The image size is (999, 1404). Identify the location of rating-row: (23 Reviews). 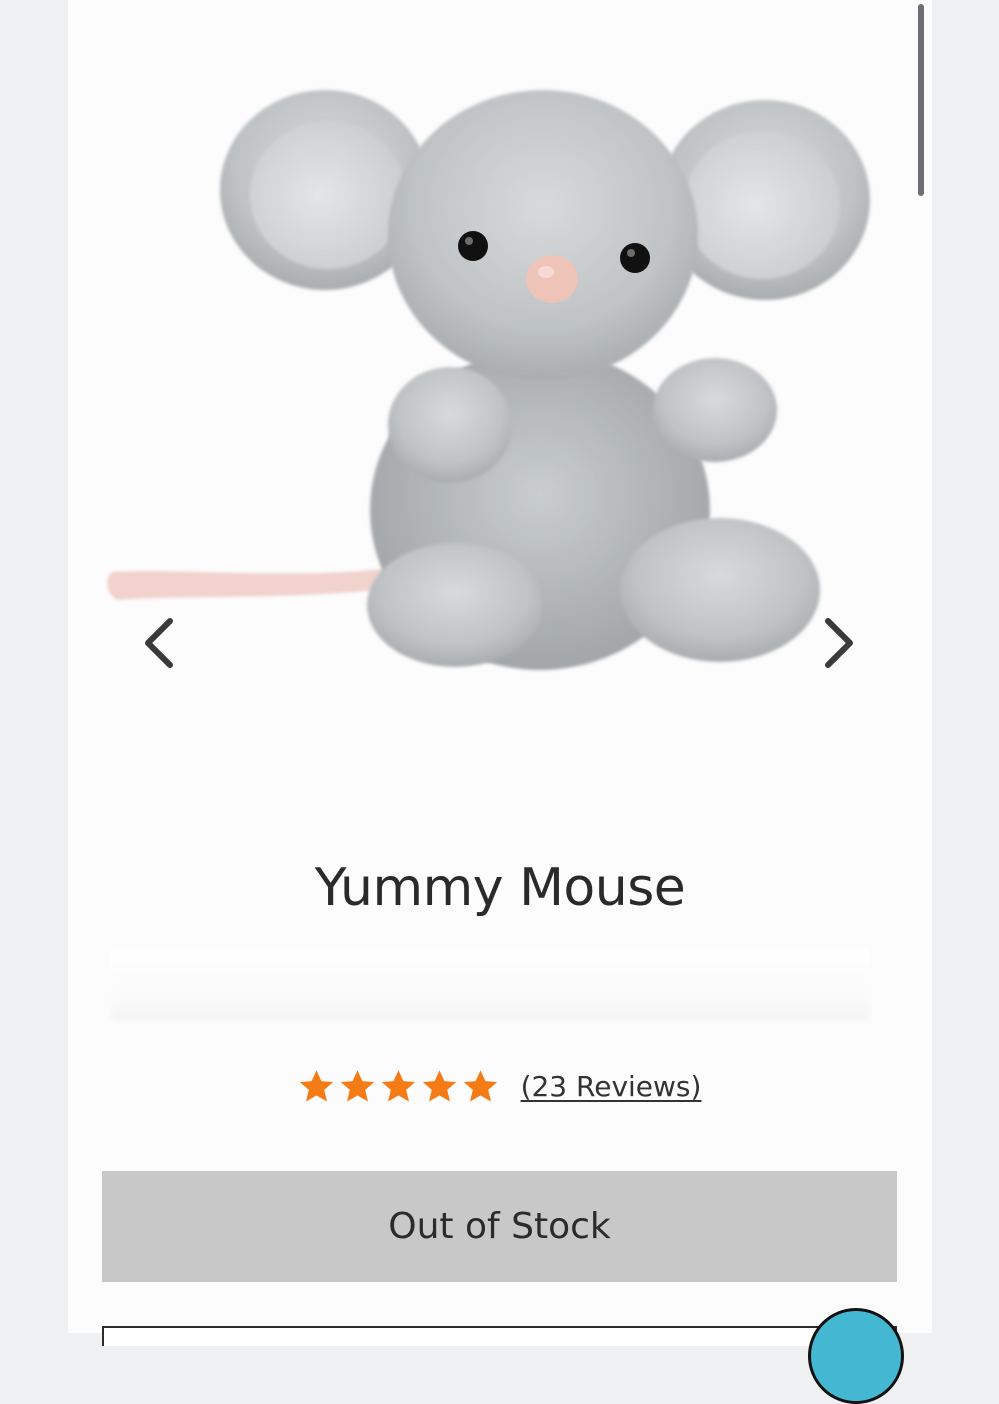
(499, 1086).